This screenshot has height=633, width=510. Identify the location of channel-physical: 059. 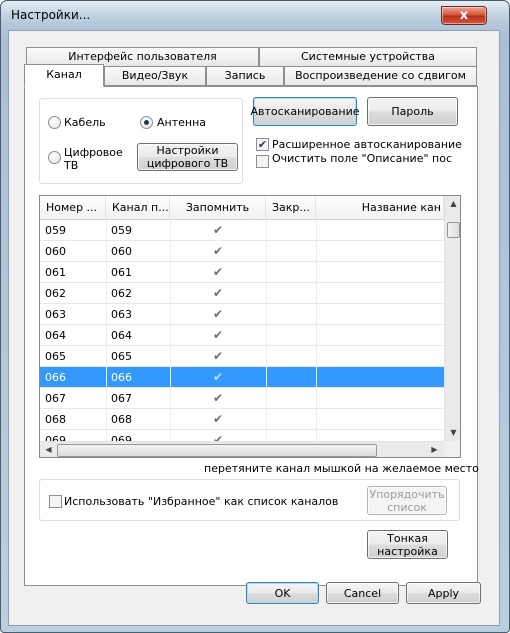
(121, 230).